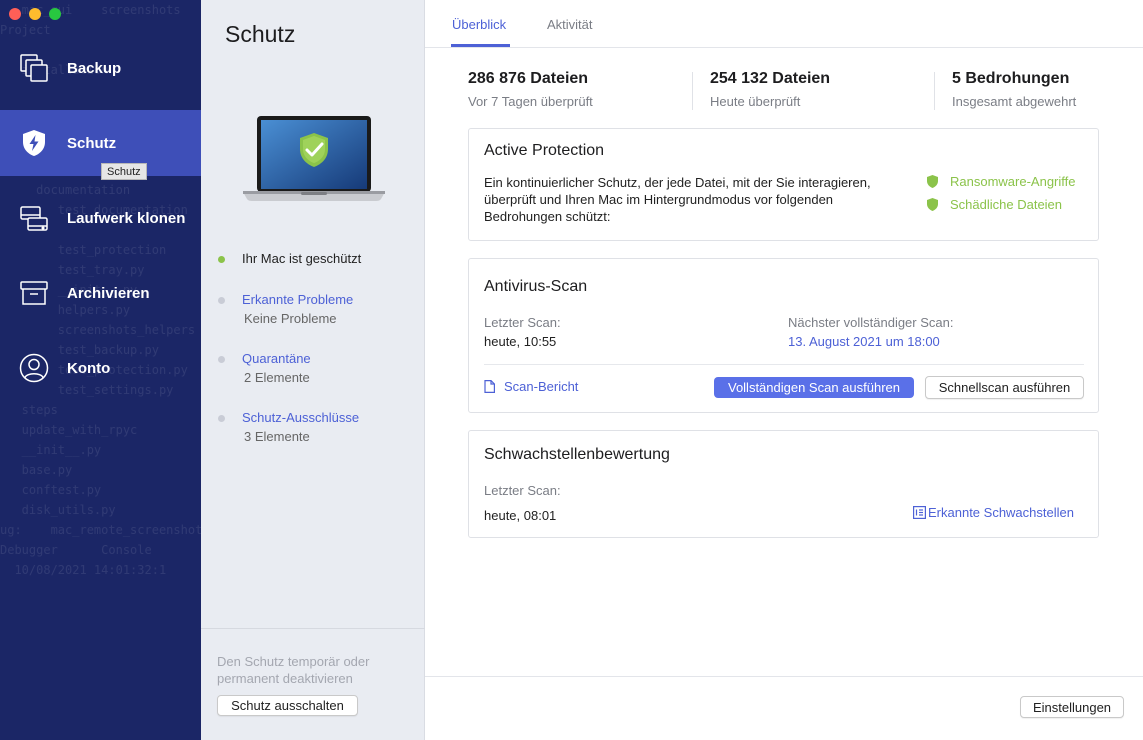 The width and height of the screenshot is (1143, 740). Describe the element at coordinates (871, 322) in the screenshot. I see `next-scan-label: Nächster vollständiger Scan:` at that location.